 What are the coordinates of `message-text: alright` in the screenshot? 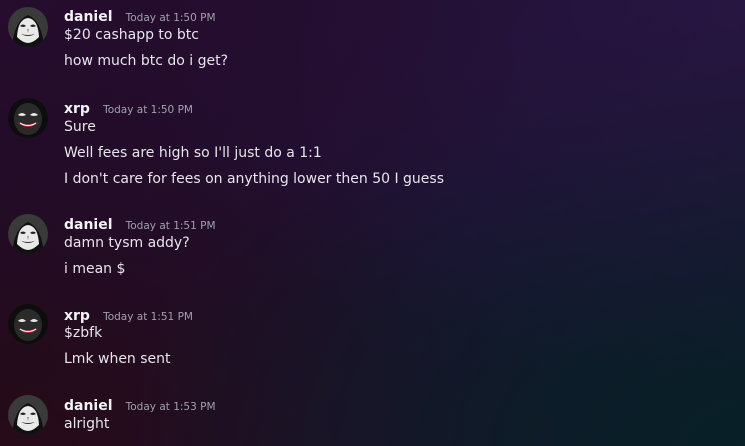 It's located at (87, 424).